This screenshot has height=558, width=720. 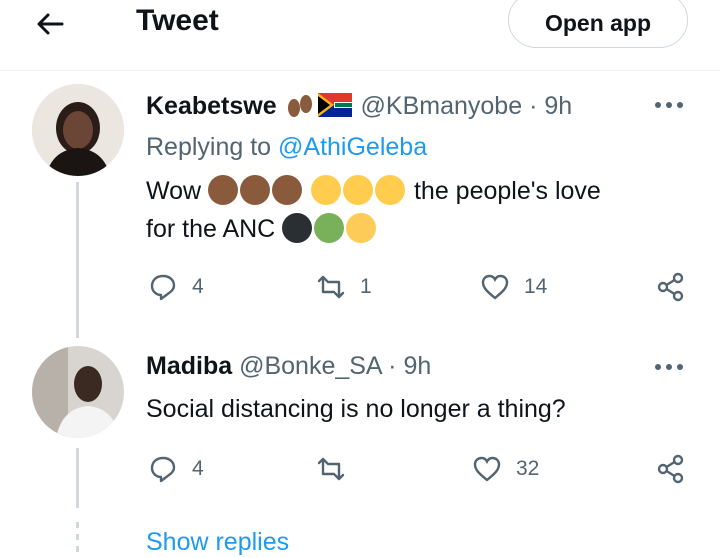 What do you see at coordinates (598, 24) in the screenshot?
I see `open-app-button: Open app` at bounding box center [598, 24].